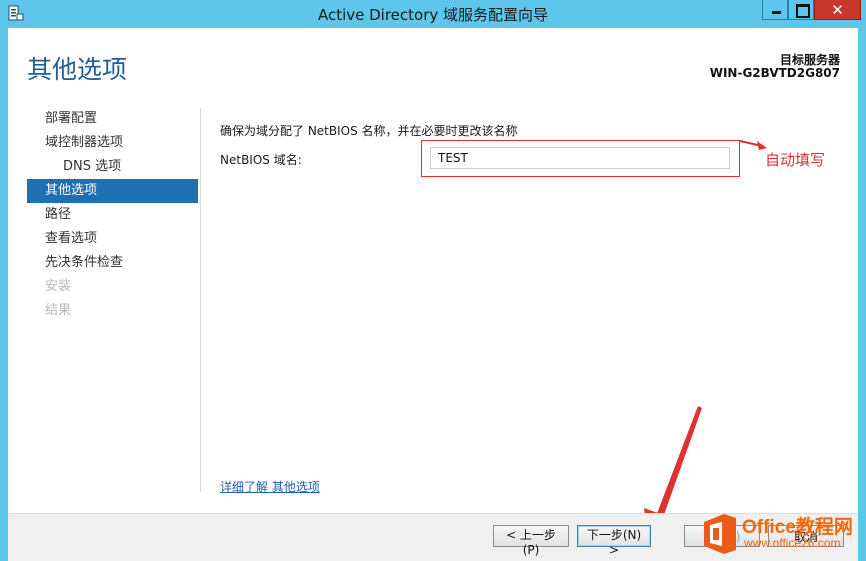  I want to click on previous-button: < 上一步(P), so click(531, 541).